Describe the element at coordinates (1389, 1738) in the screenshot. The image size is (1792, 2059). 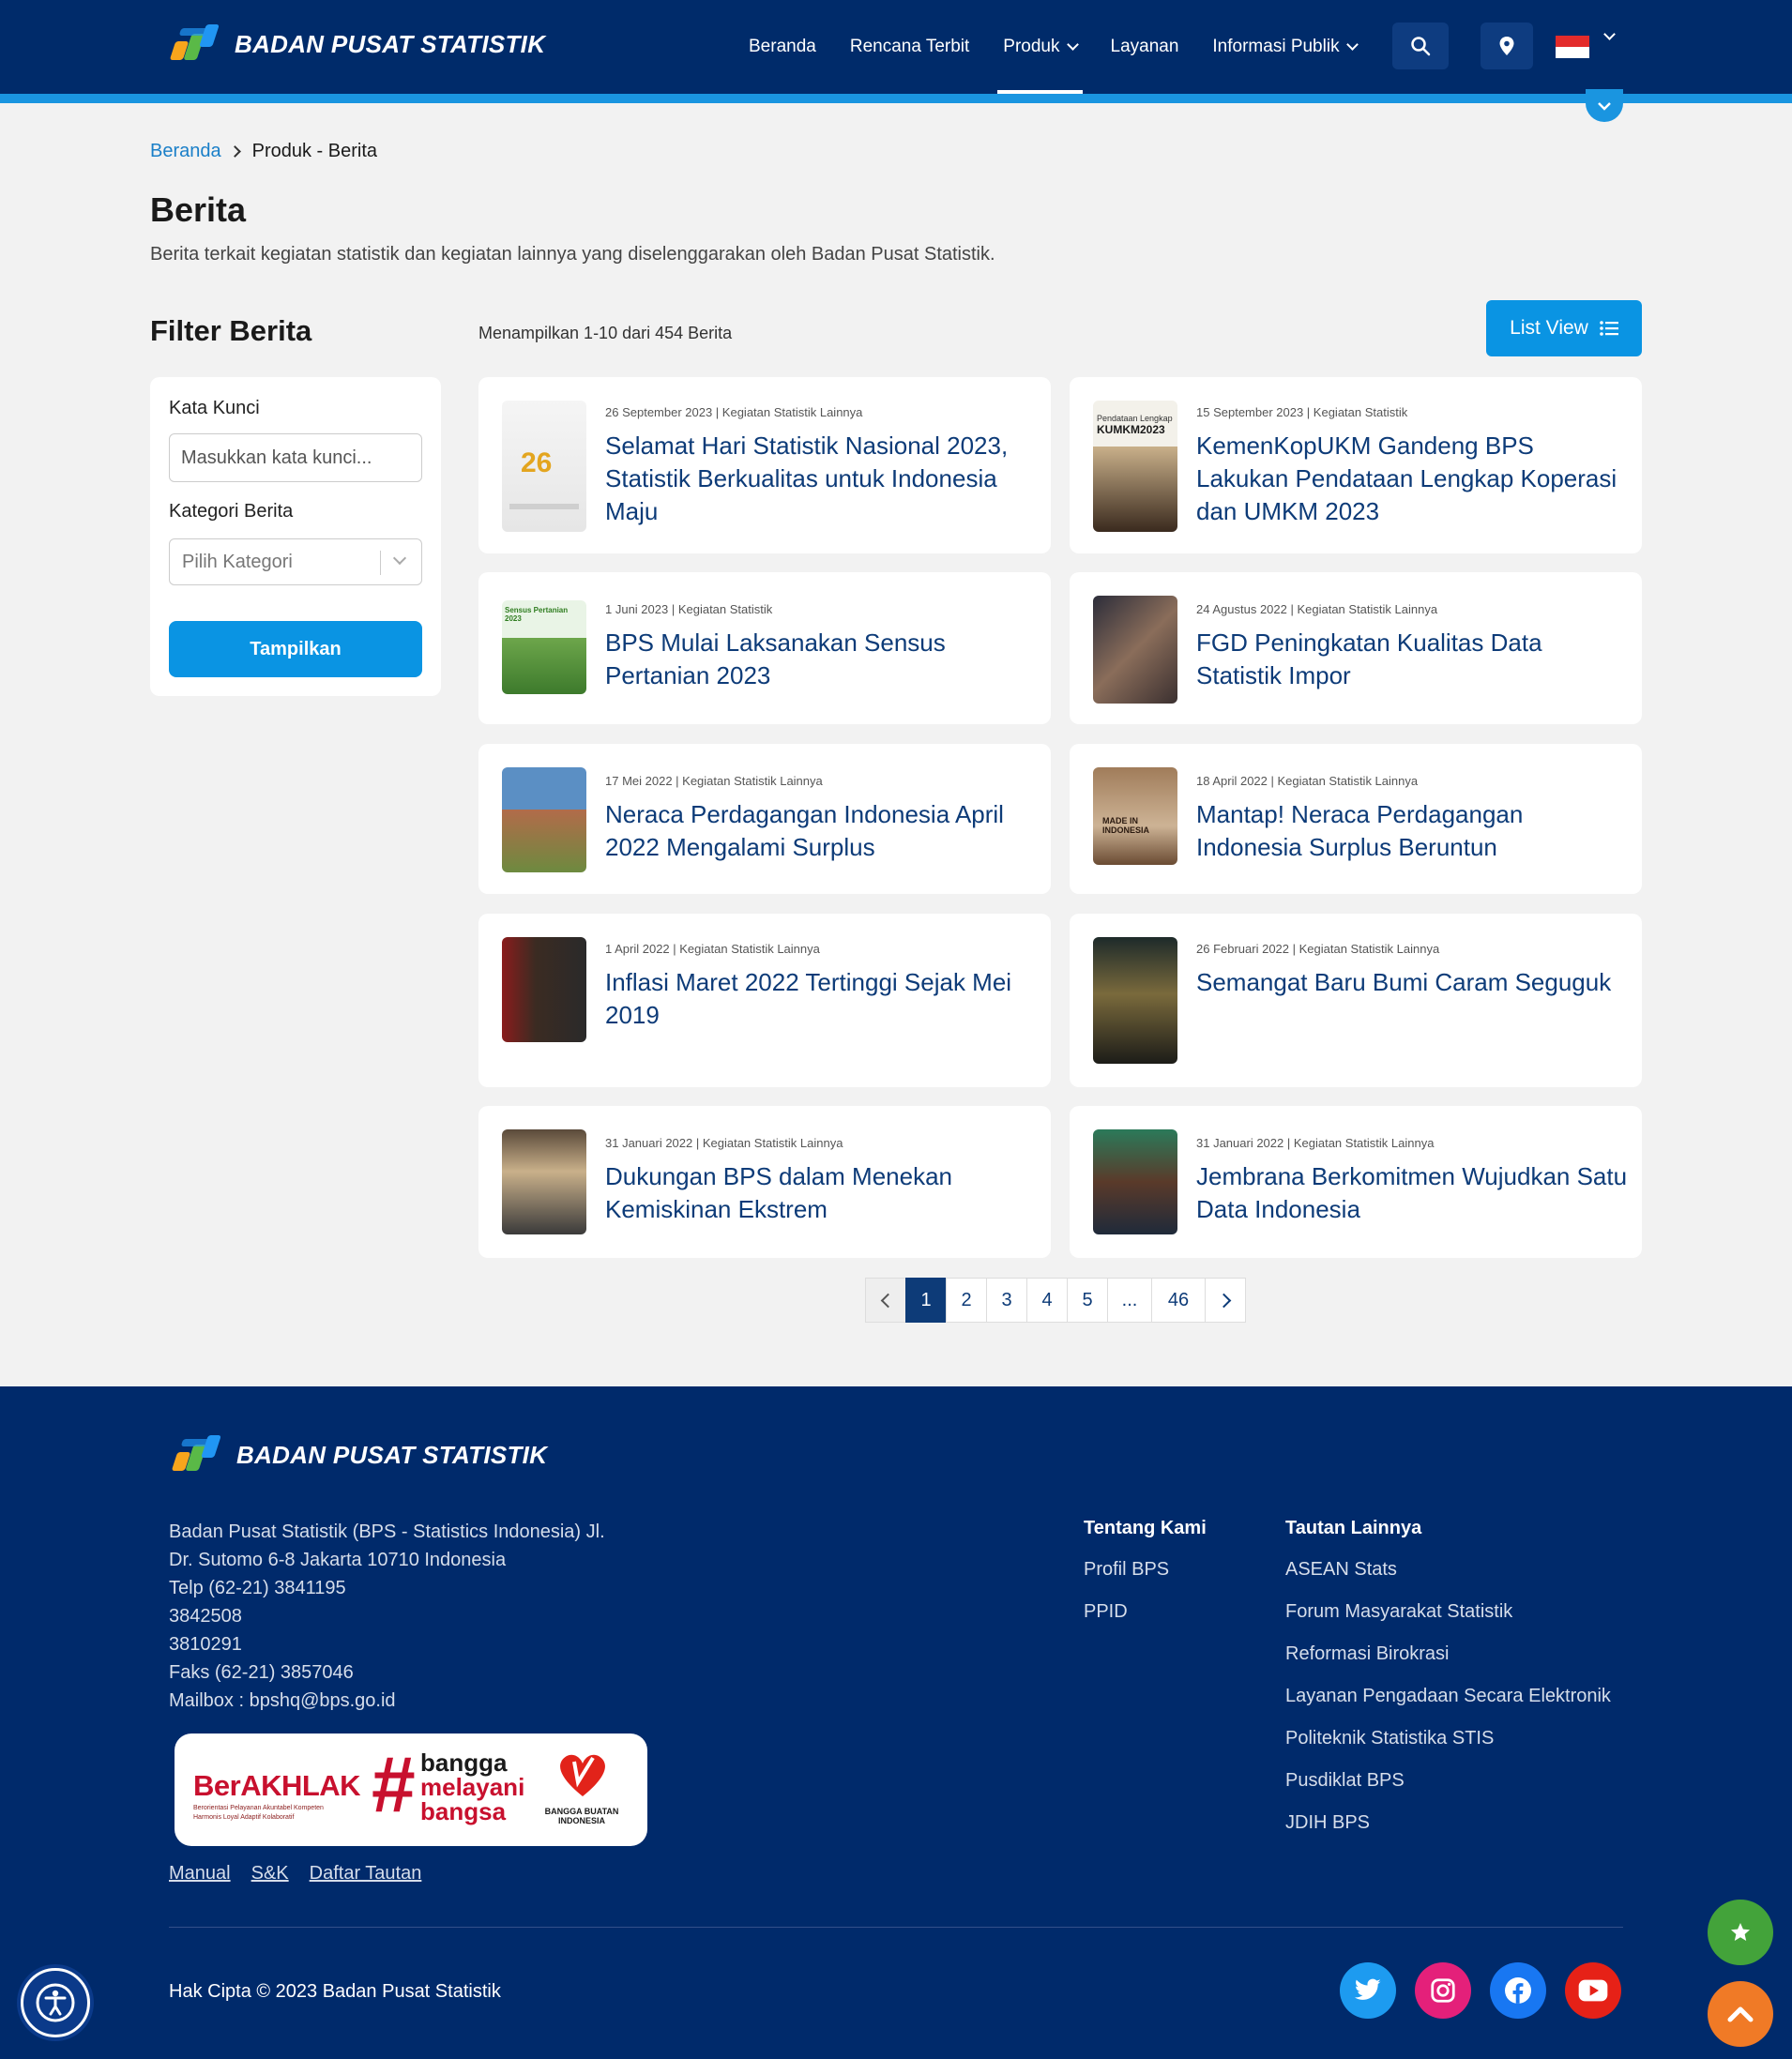
I see `footer-link: Politeknik Statistika STIS` at that location.